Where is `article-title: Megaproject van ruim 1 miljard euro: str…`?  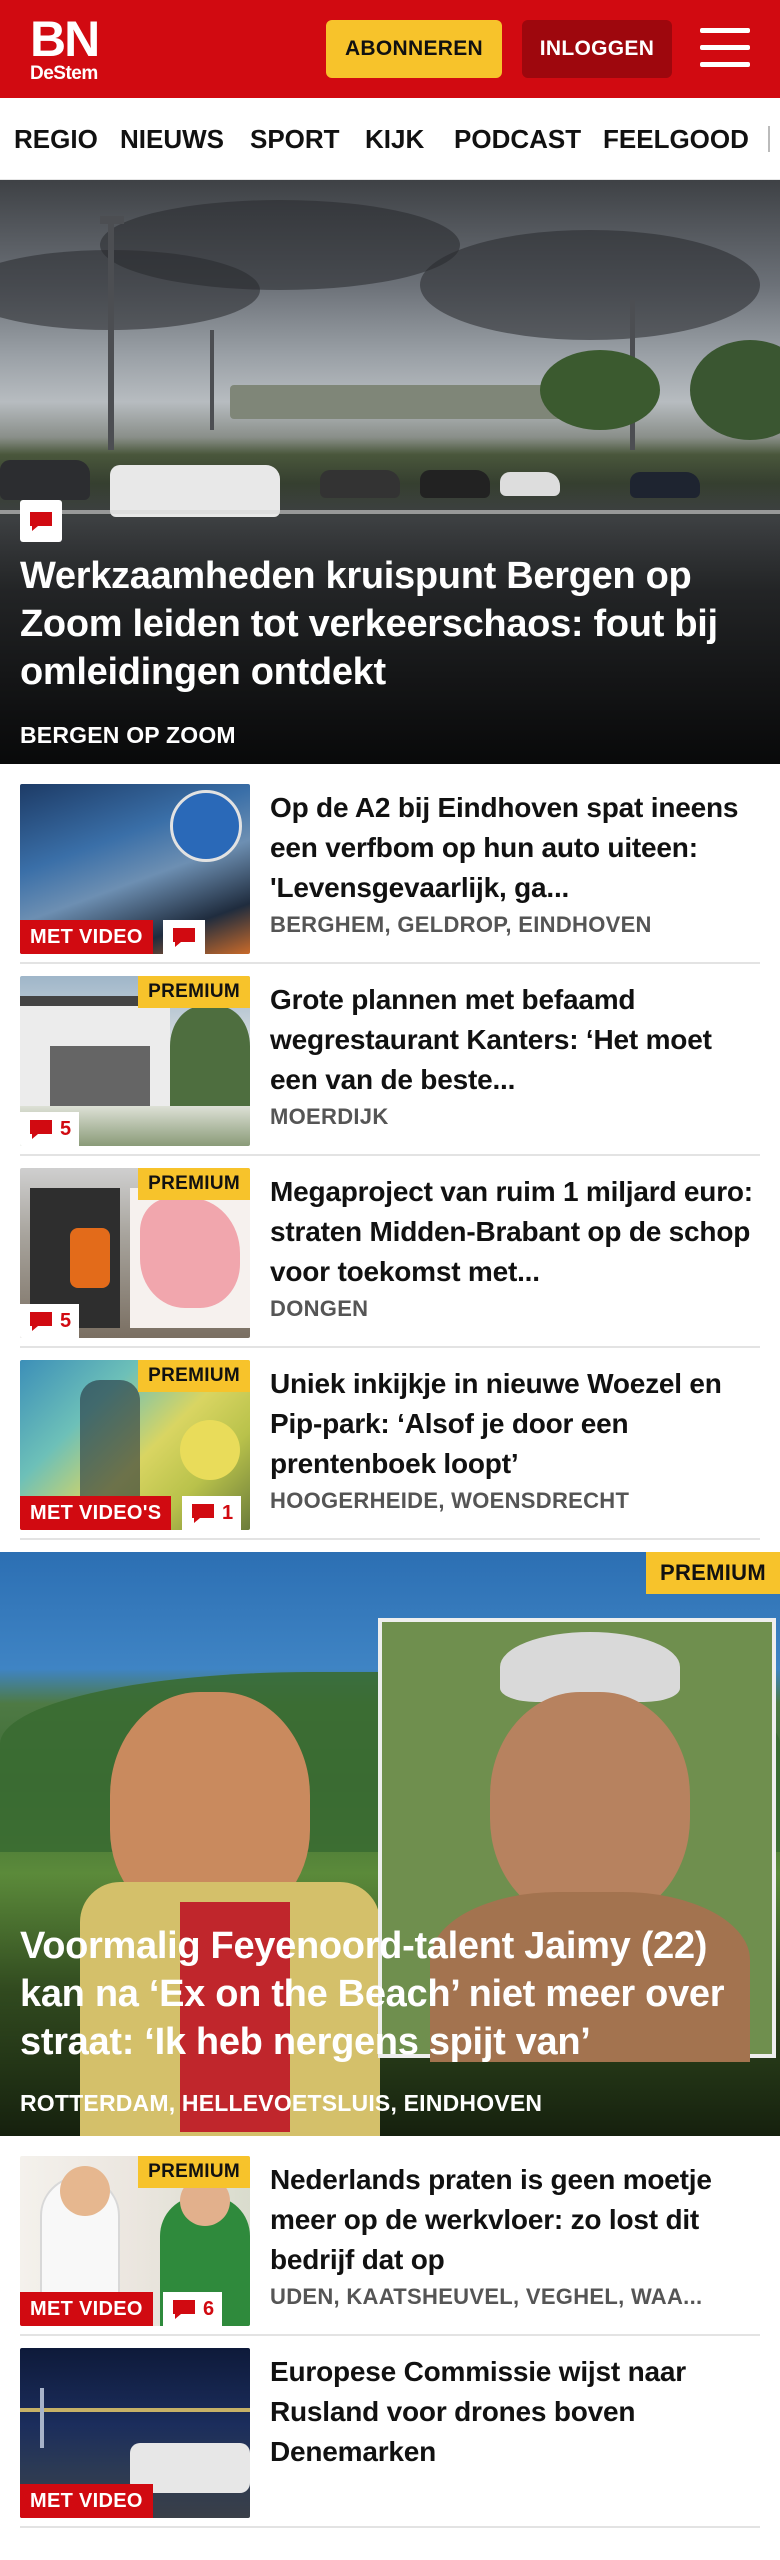
article-title: Megaproject van ruim 1 miljard euro: str… is located at coordinates (515, 1232).